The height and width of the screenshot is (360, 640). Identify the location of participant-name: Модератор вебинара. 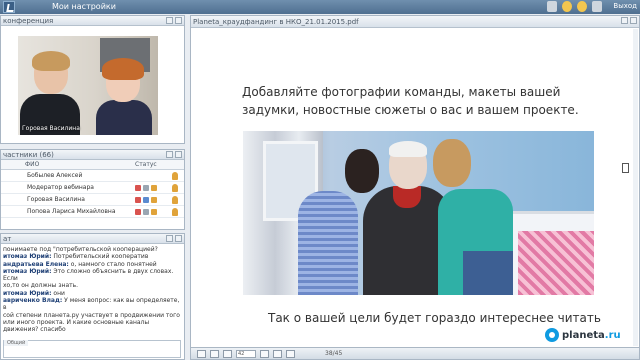
(60, 187).